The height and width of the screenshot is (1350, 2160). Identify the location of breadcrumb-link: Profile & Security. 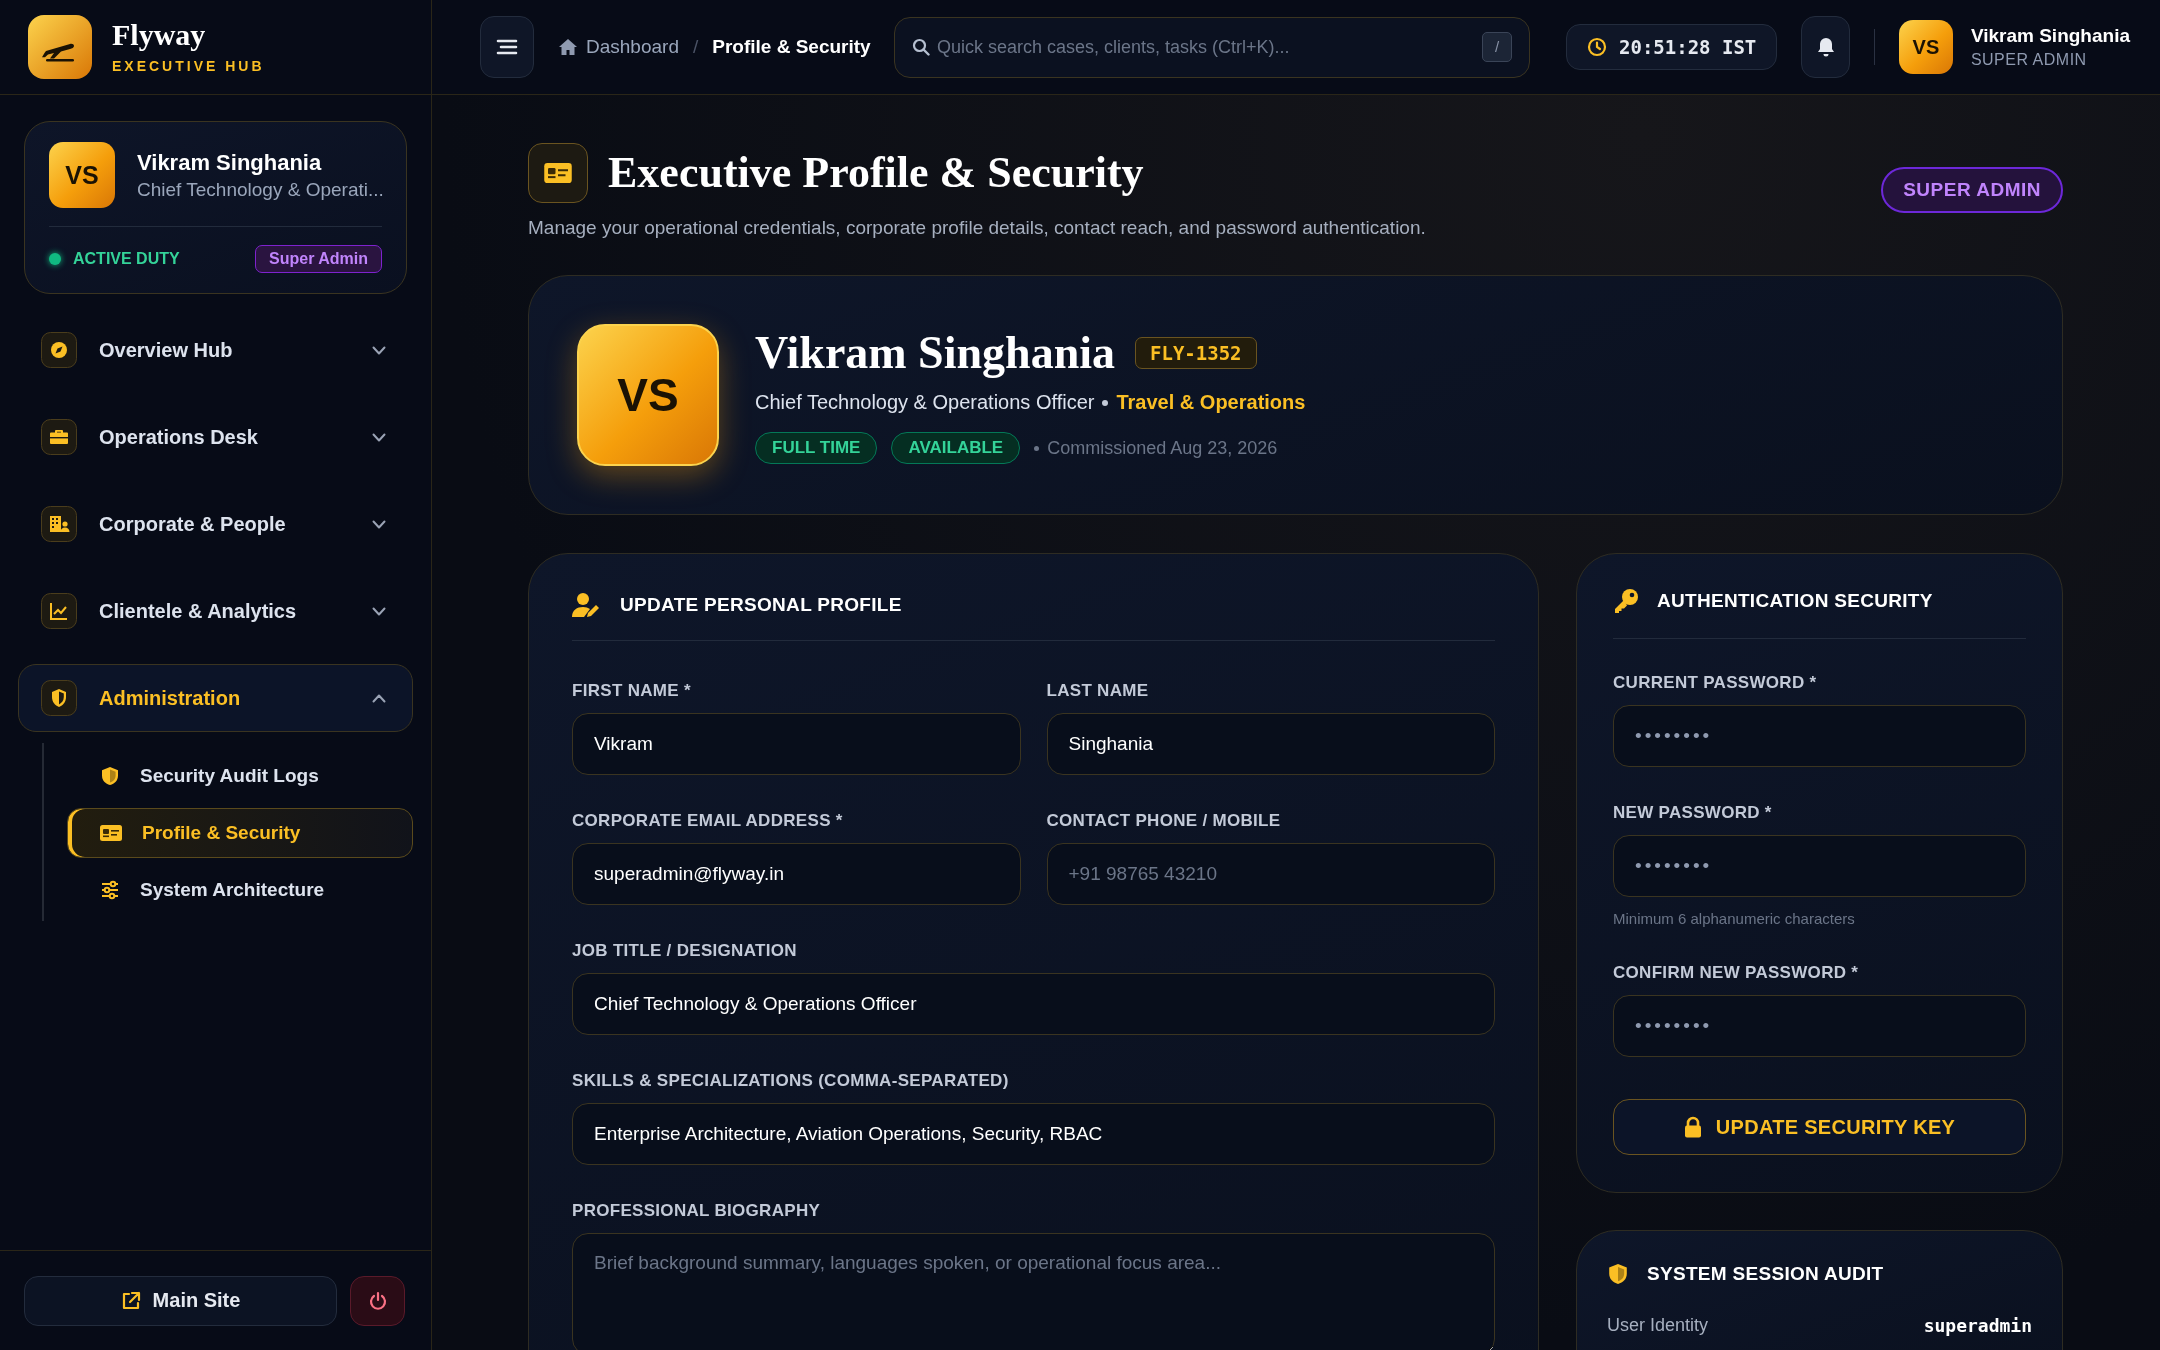
(791, 47).